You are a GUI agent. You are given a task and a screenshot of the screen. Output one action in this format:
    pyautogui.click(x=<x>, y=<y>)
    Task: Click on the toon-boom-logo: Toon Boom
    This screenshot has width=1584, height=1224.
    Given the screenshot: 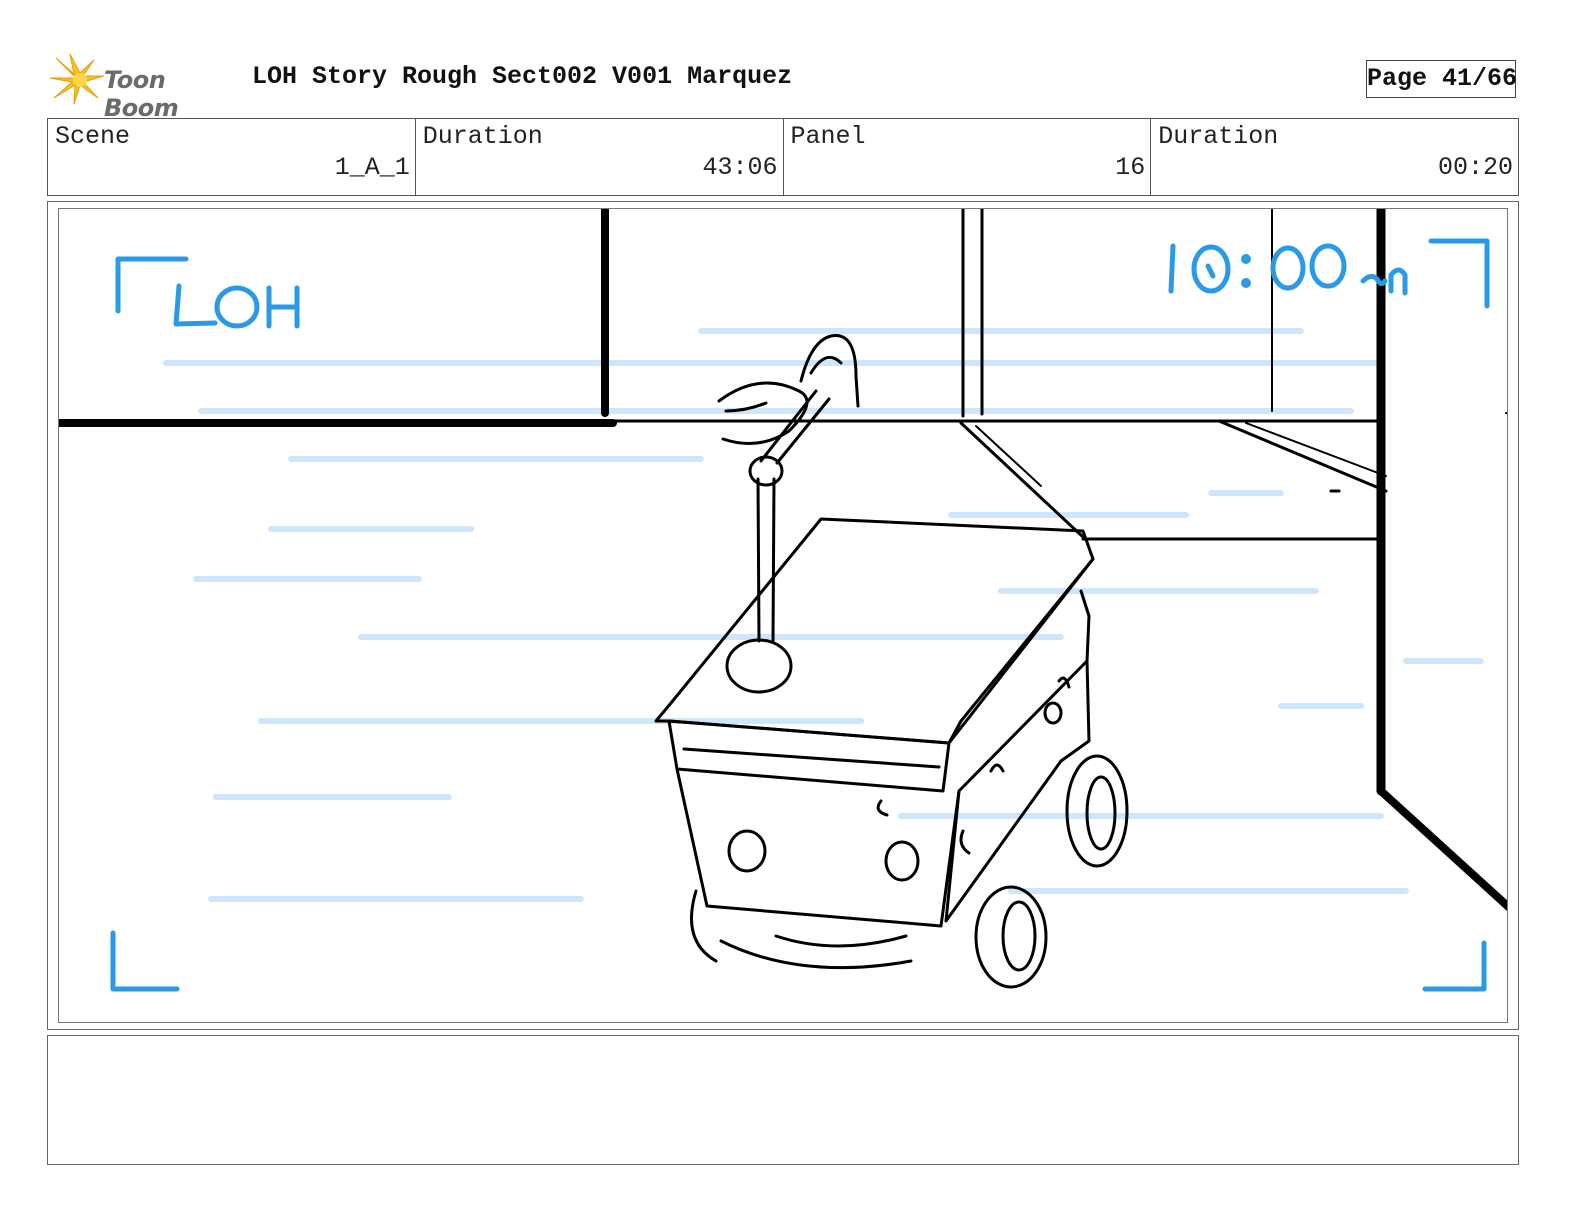 What is the action you would take?
    pyautogui.click(x=144, y=87)
    